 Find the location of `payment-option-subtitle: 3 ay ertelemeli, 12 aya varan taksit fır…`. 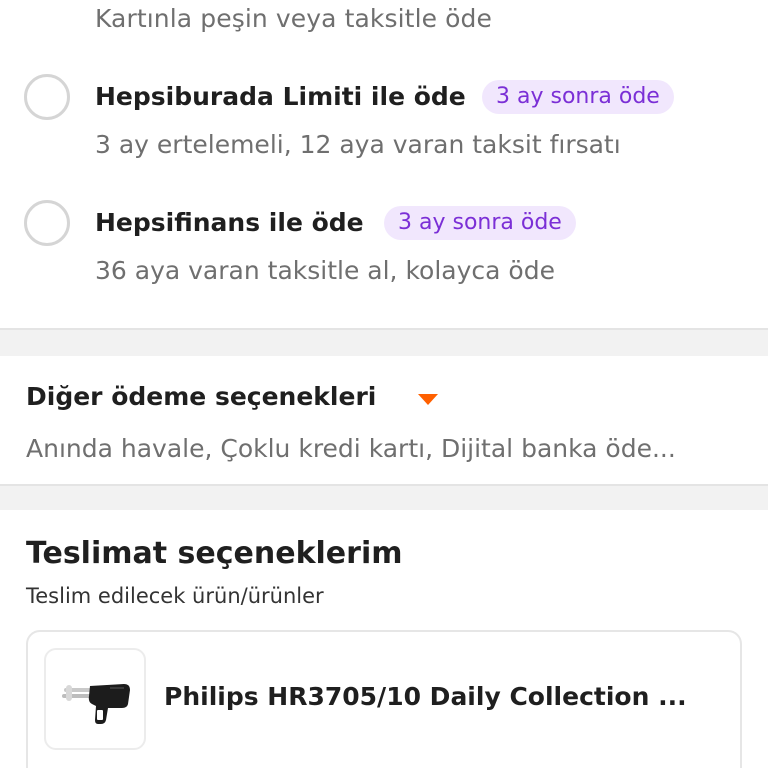

payment-option-subtitle: 3 ay ertelemeli, 12 aya varan taksit fır… is located at coordinates (358, 144).